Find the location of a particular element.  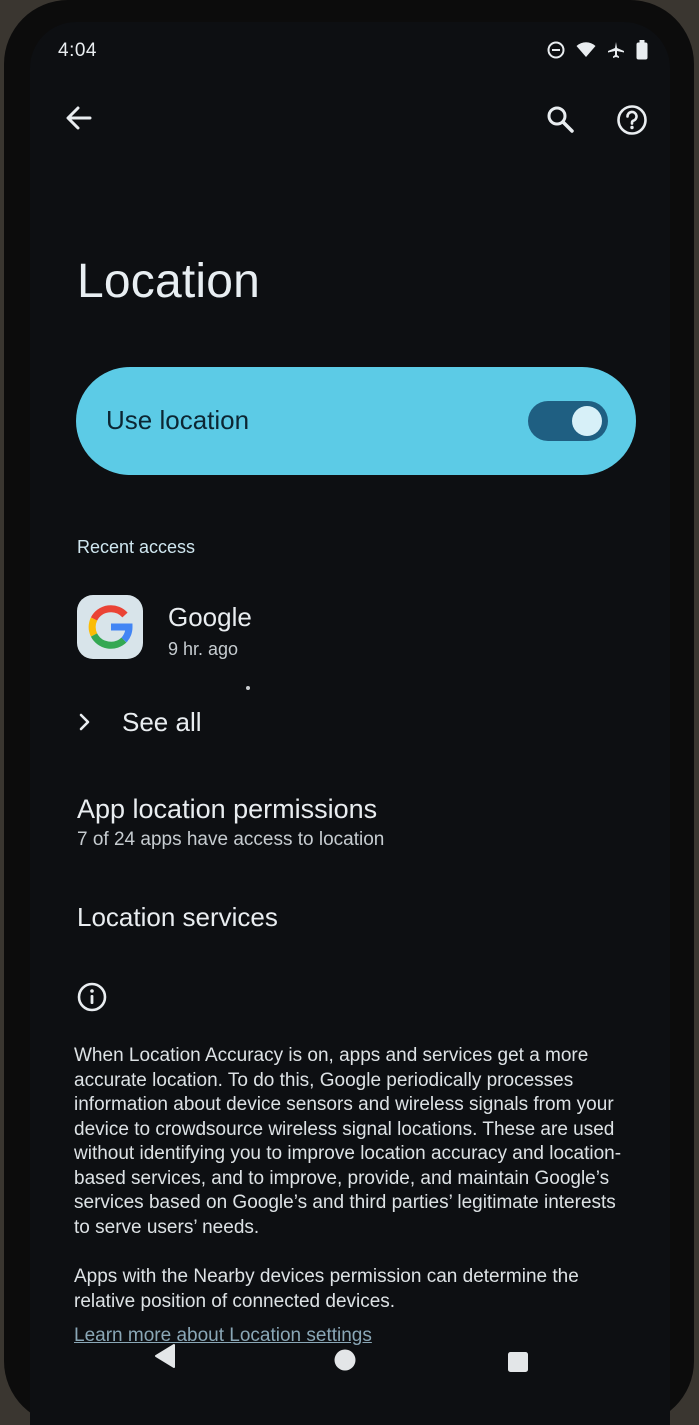

use-location-label: Use location is located at coordinates (178, 420).